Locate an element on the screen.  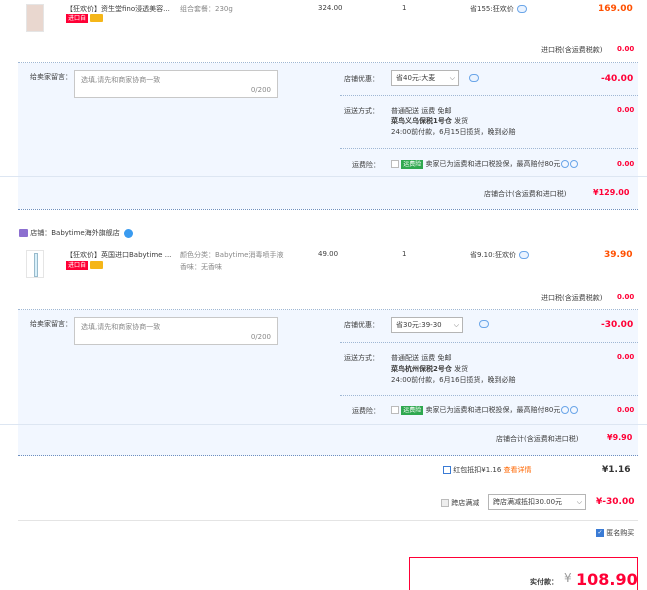
promo-select-value: 省30元:39-30 is located at coordinates (419, 325).